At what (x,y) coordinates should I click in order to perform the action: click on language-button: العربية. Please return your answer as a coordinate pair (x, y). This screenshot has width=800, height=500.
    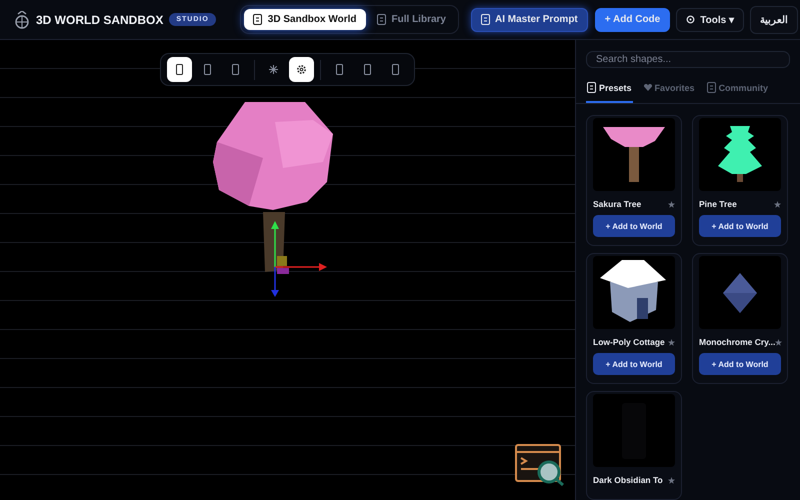
    Looking at the image, I should click on (774, 20).